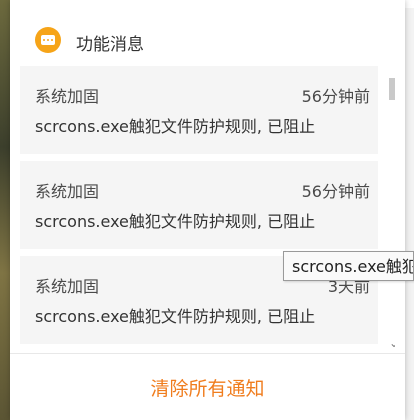 This screenshot has height=420, width=414. I want to click on clear-all-button: 清除所有通知, so click(207, 387).